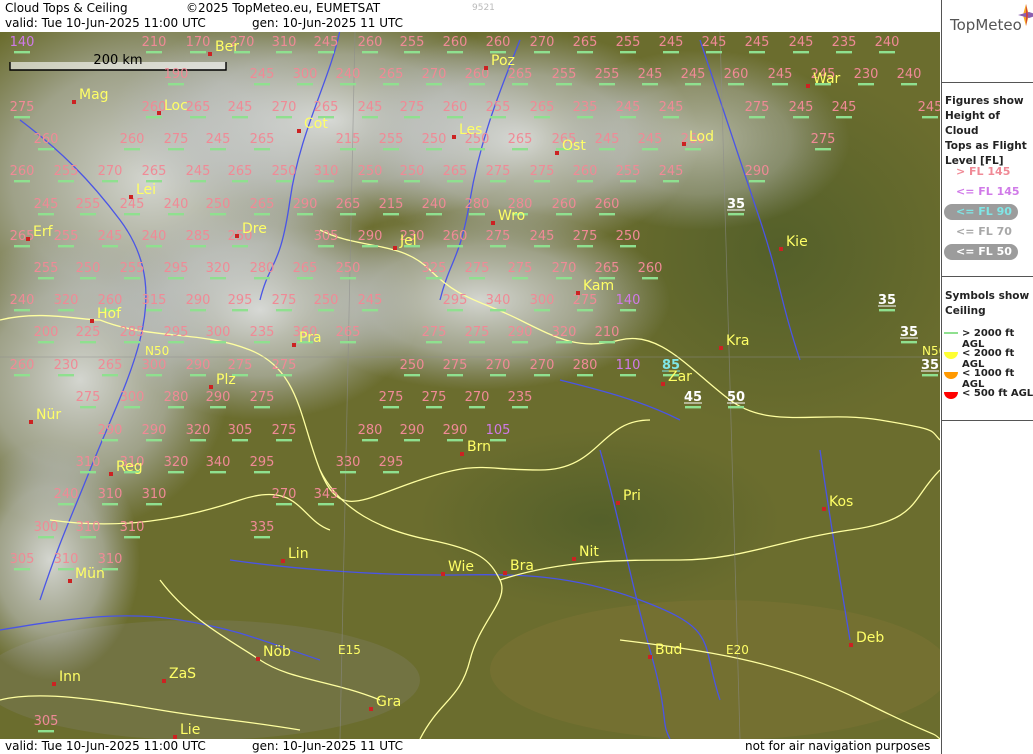 This screenshot has height=754, width=1033. What do you see at coordinates (117, 60) in the screenshot?
I see `scale-label: 200 km` at bounding box center [117, 60].